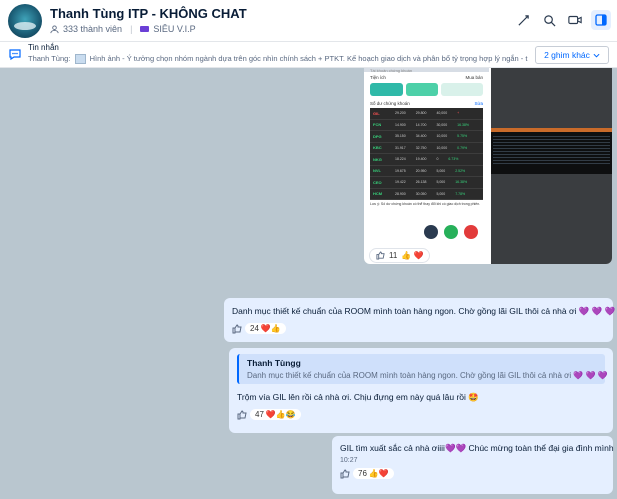 This screenshot has height=499, width=617. I want to click on search-button, so click(549, 20).